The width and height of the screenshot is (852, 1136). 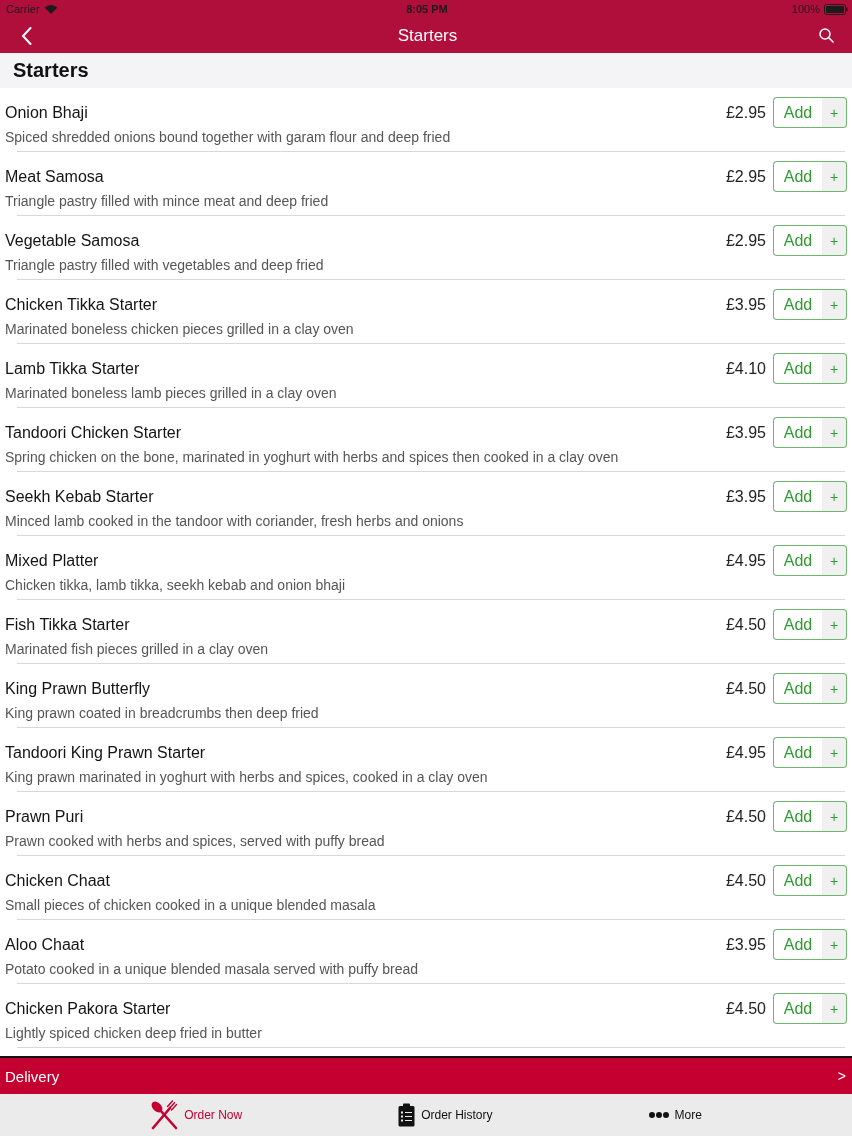 What do you see at coordinates (212, 969) in the screenshot?
I see `item-description: Potato cooked in a unique blended masala served with puffy bread` at bounding box center [212, 969].